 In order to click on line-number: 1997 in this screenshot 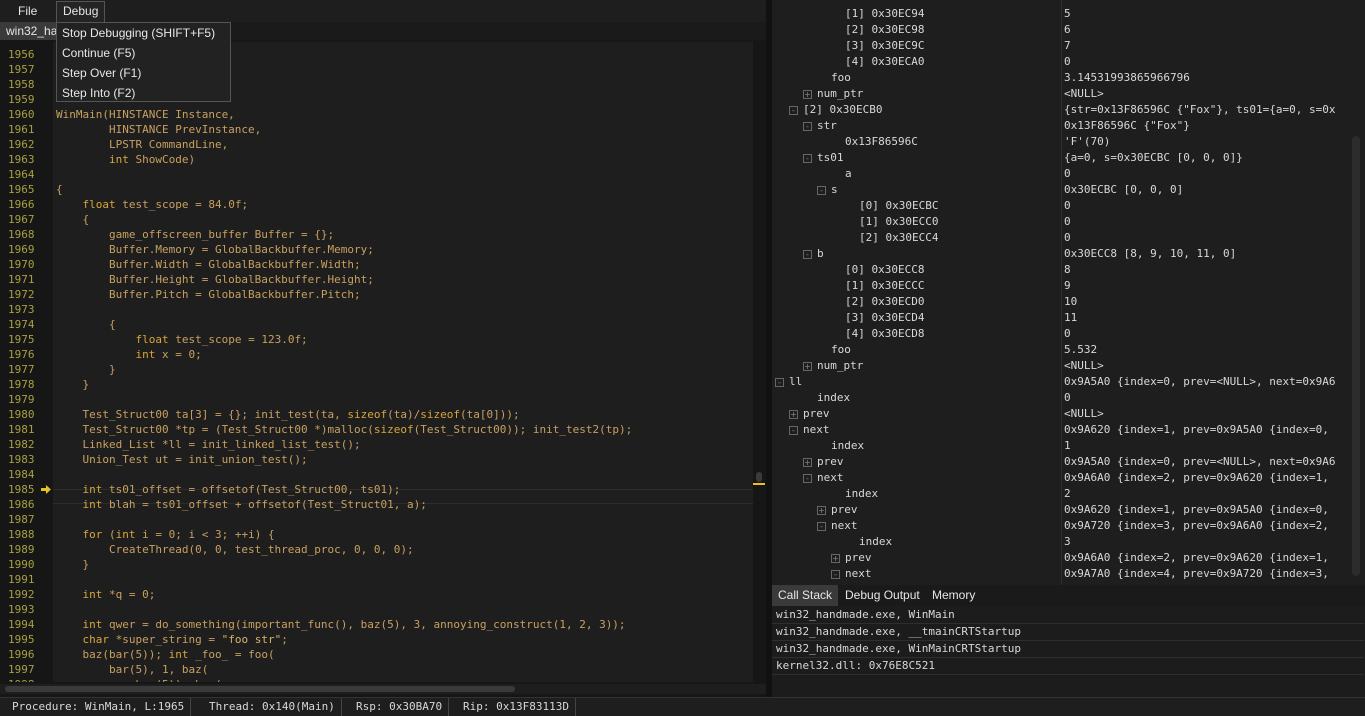, I will do `click(23, 669)`.